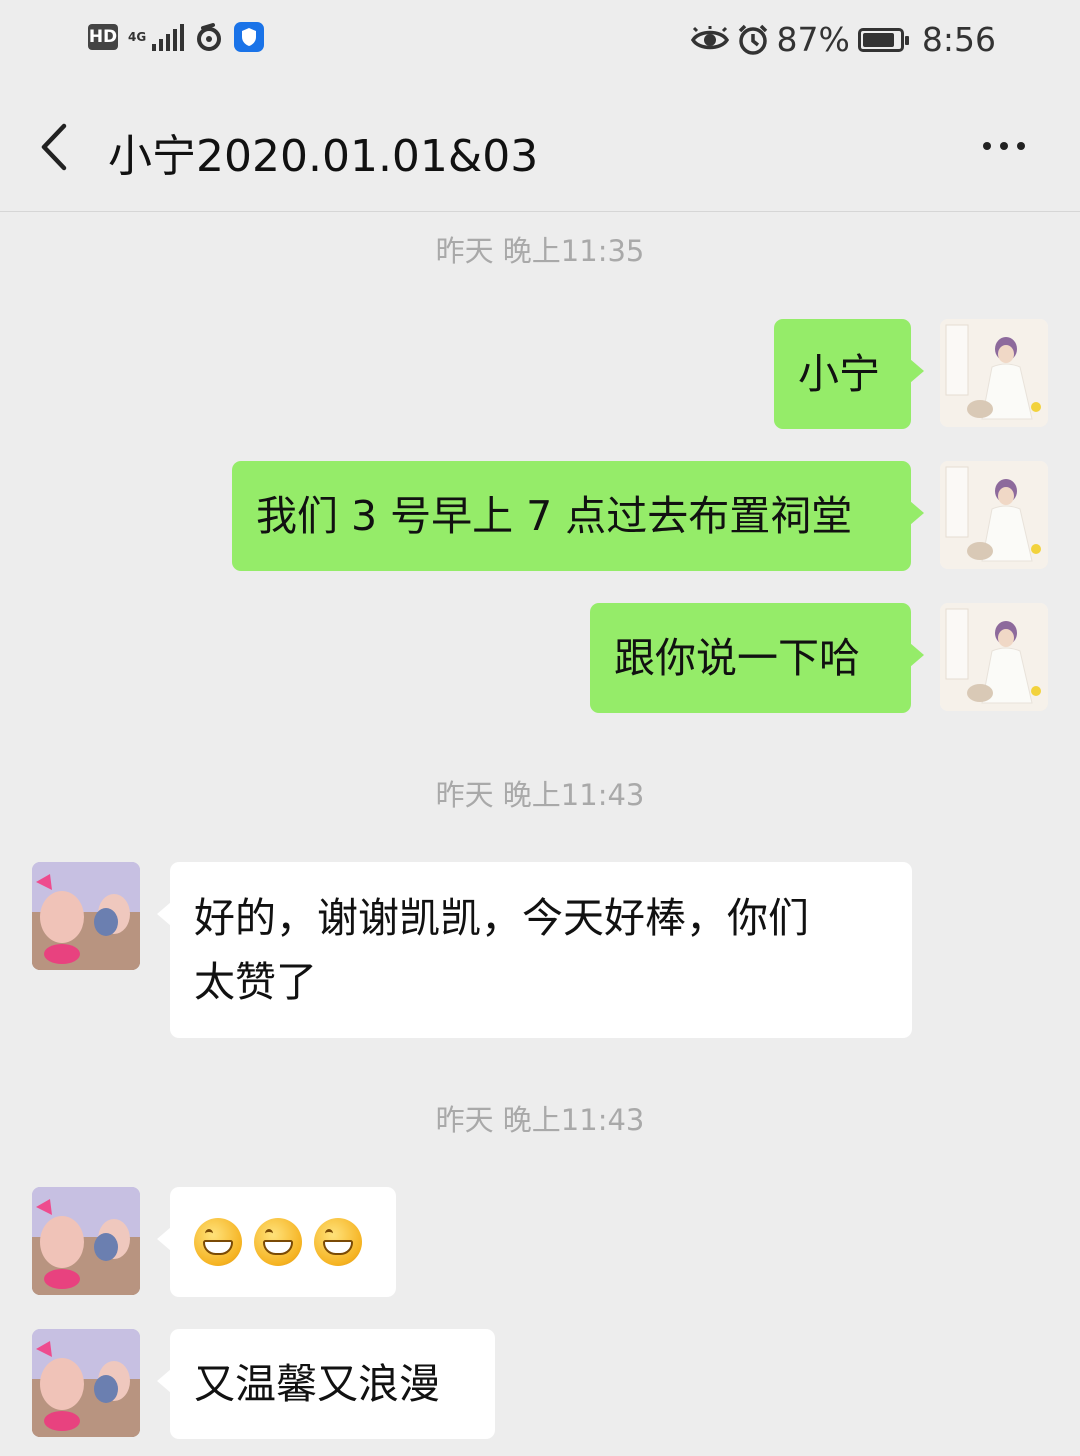  Describe the element at coordinates (540, 251) in the screenshot. I see `timestamp: 昨天 晚上11:35` at that location.